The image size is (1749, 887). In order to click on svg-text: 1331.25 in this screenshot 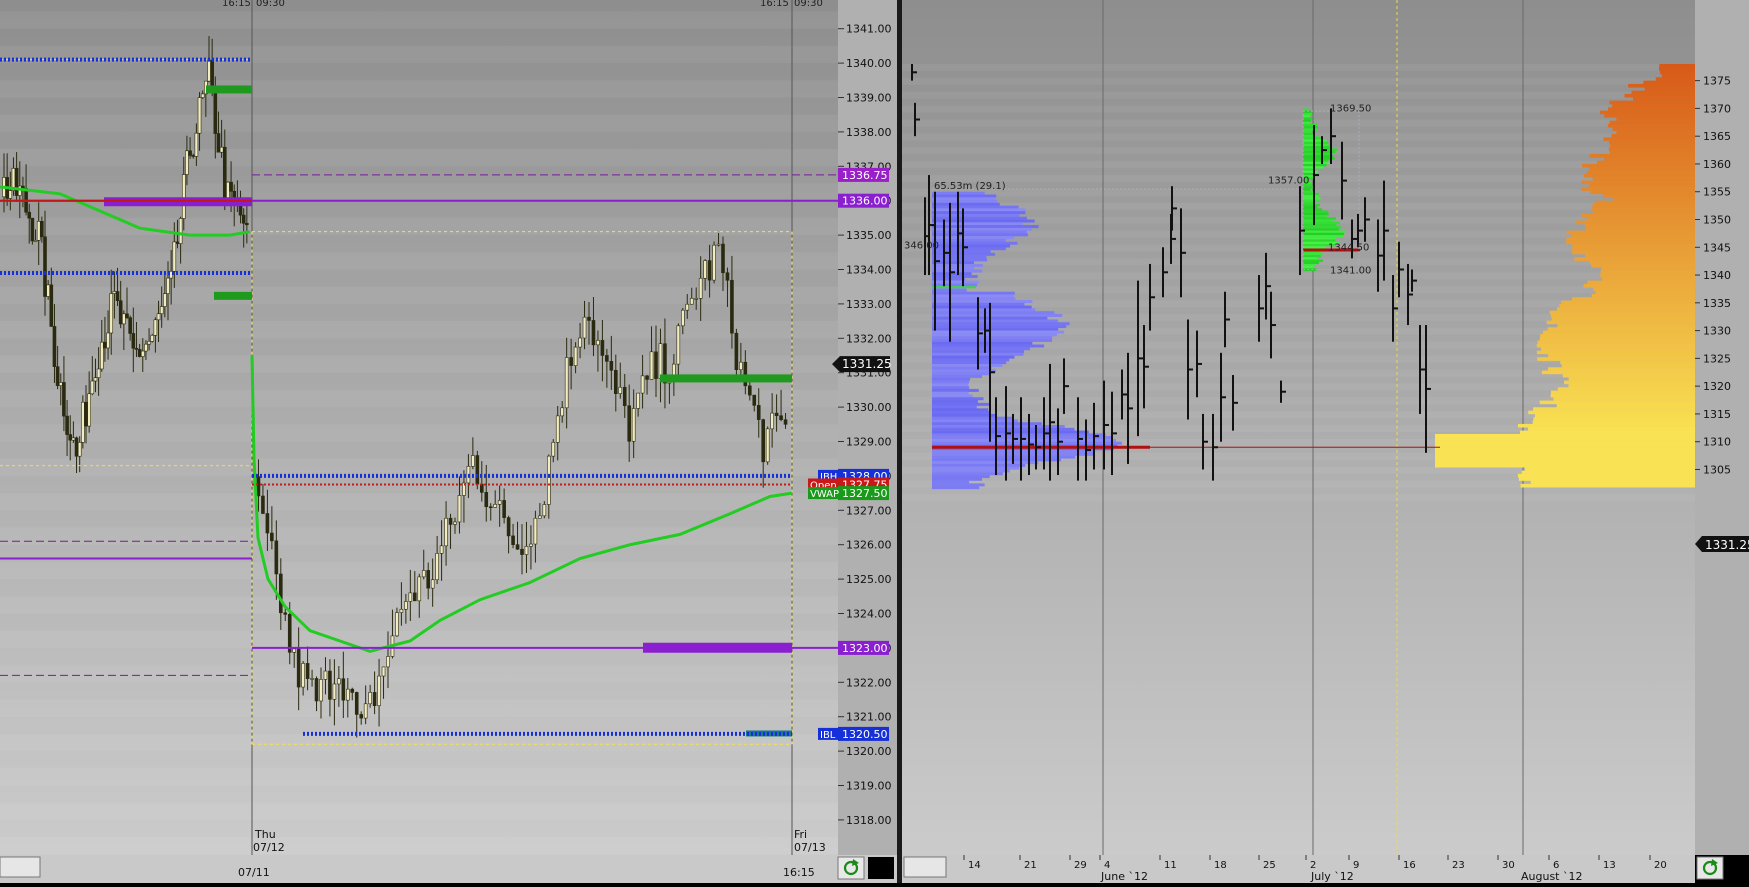, I will do `click(1727, 545)`.